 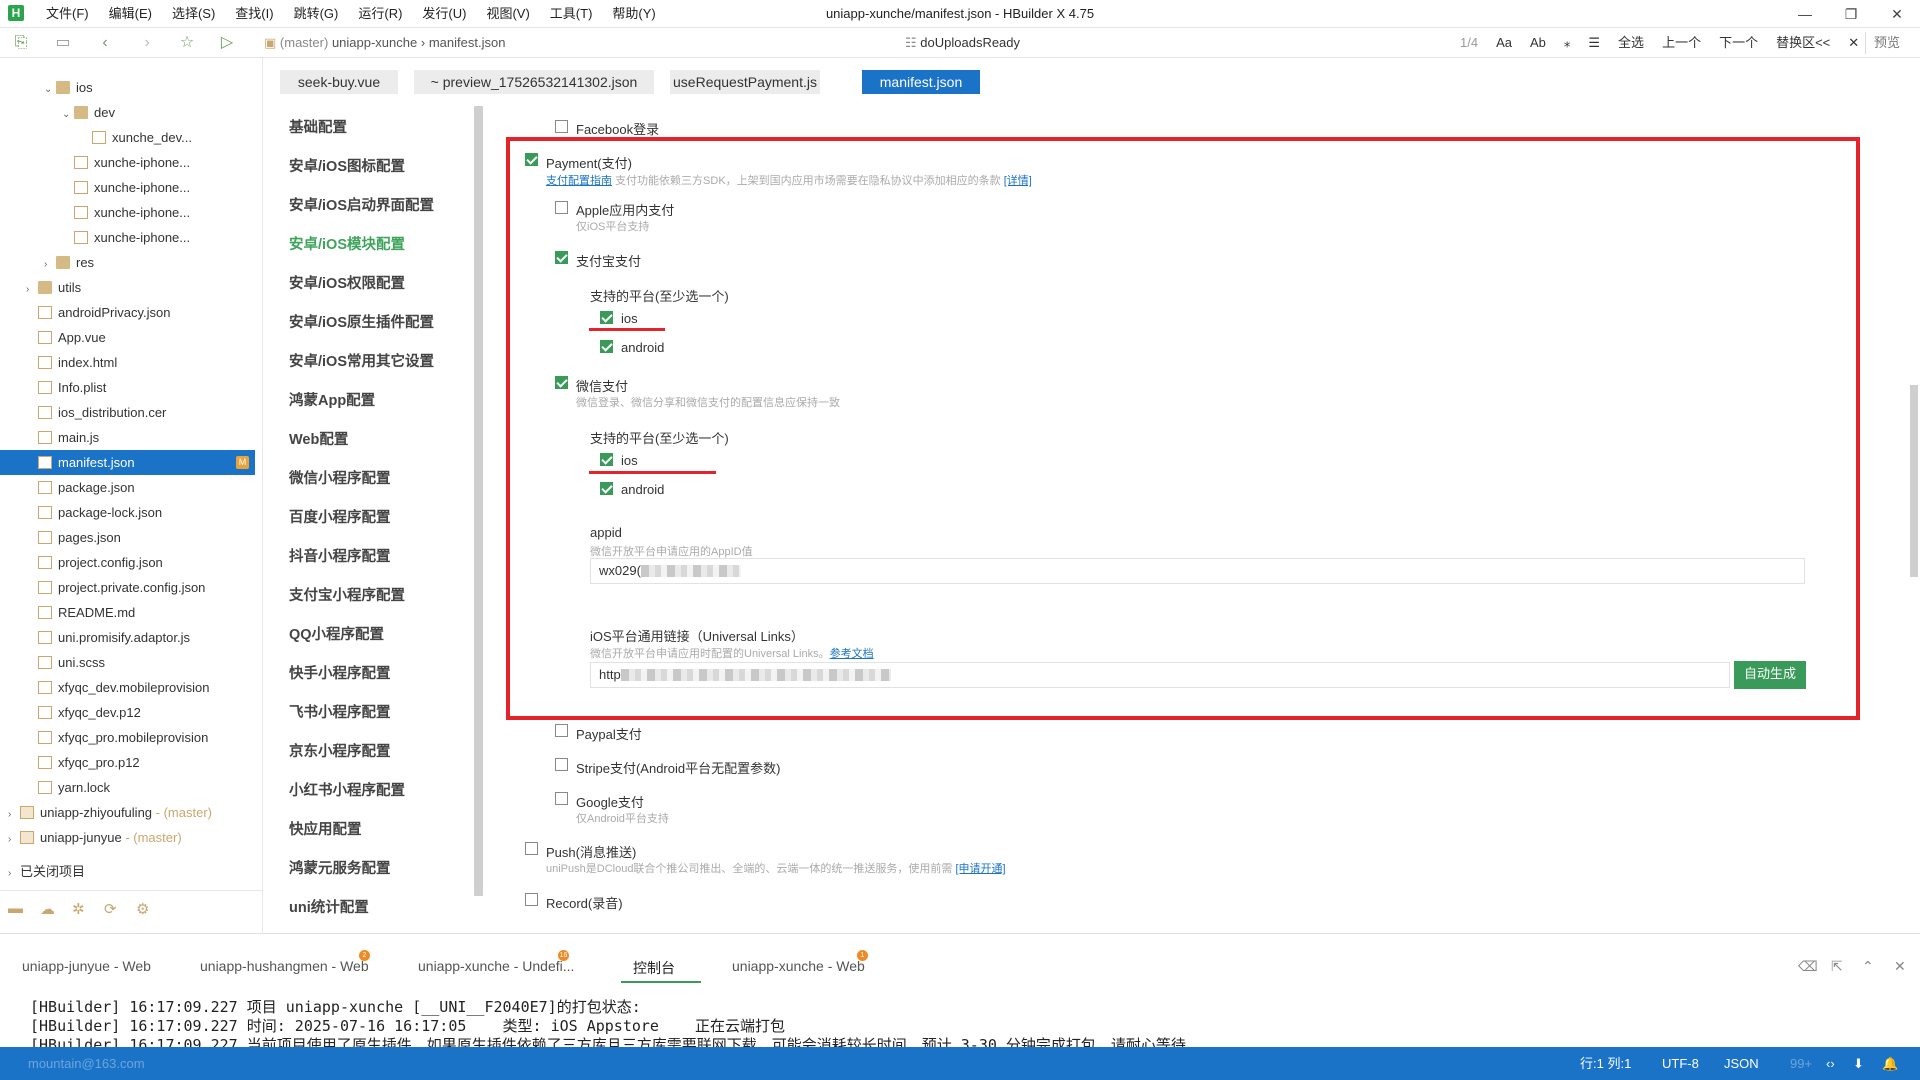 What do you see at coordinates (745, 82) in the screenshot?
I see `tab-use-request-payment: useRequestPayment.js` at bounding box center [745, 82].